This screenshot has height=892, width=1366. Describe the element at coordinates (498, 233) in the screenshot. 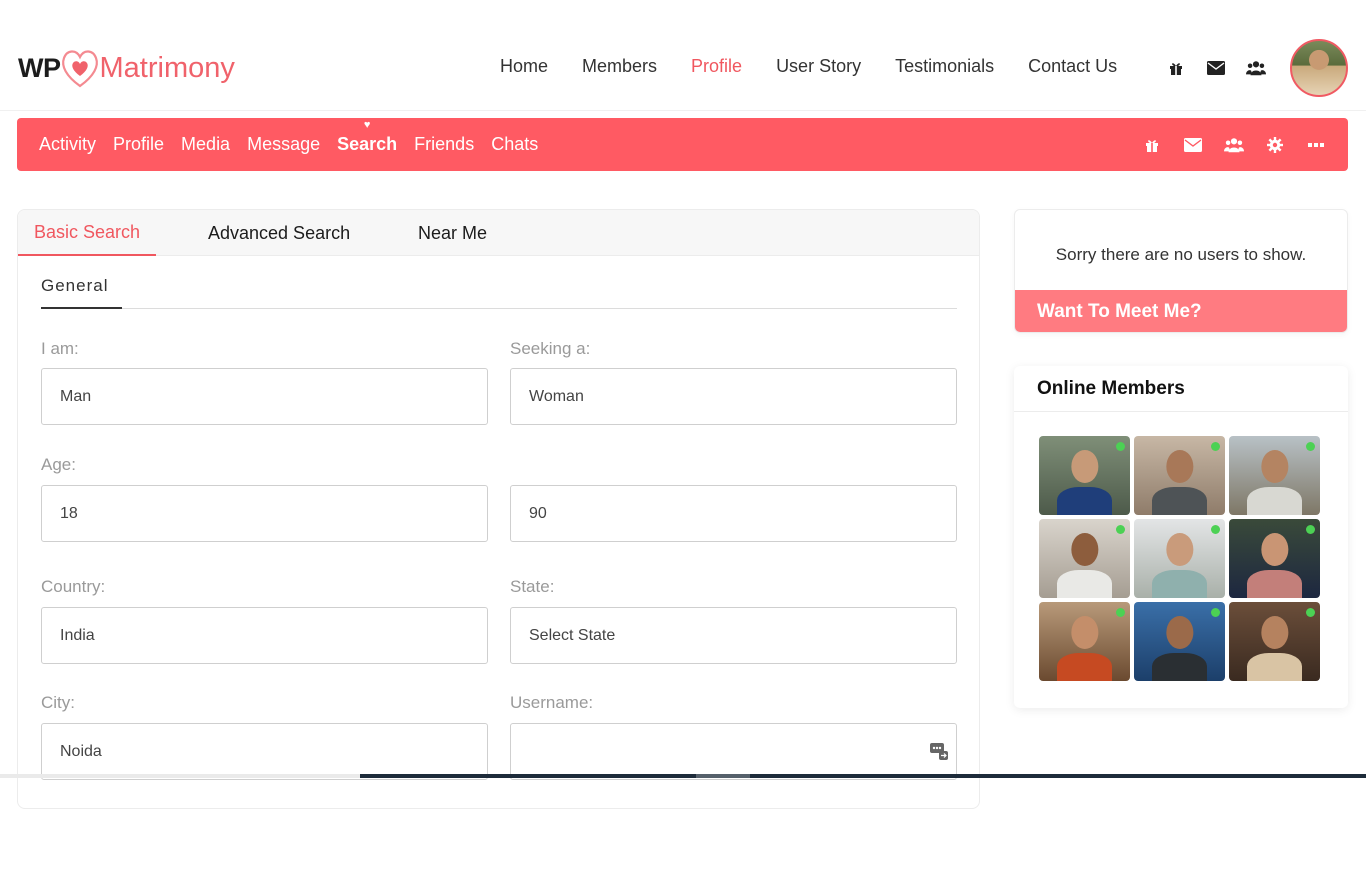

I see `search-tabs: Basic Search Advanced Search Near Me` at that location.